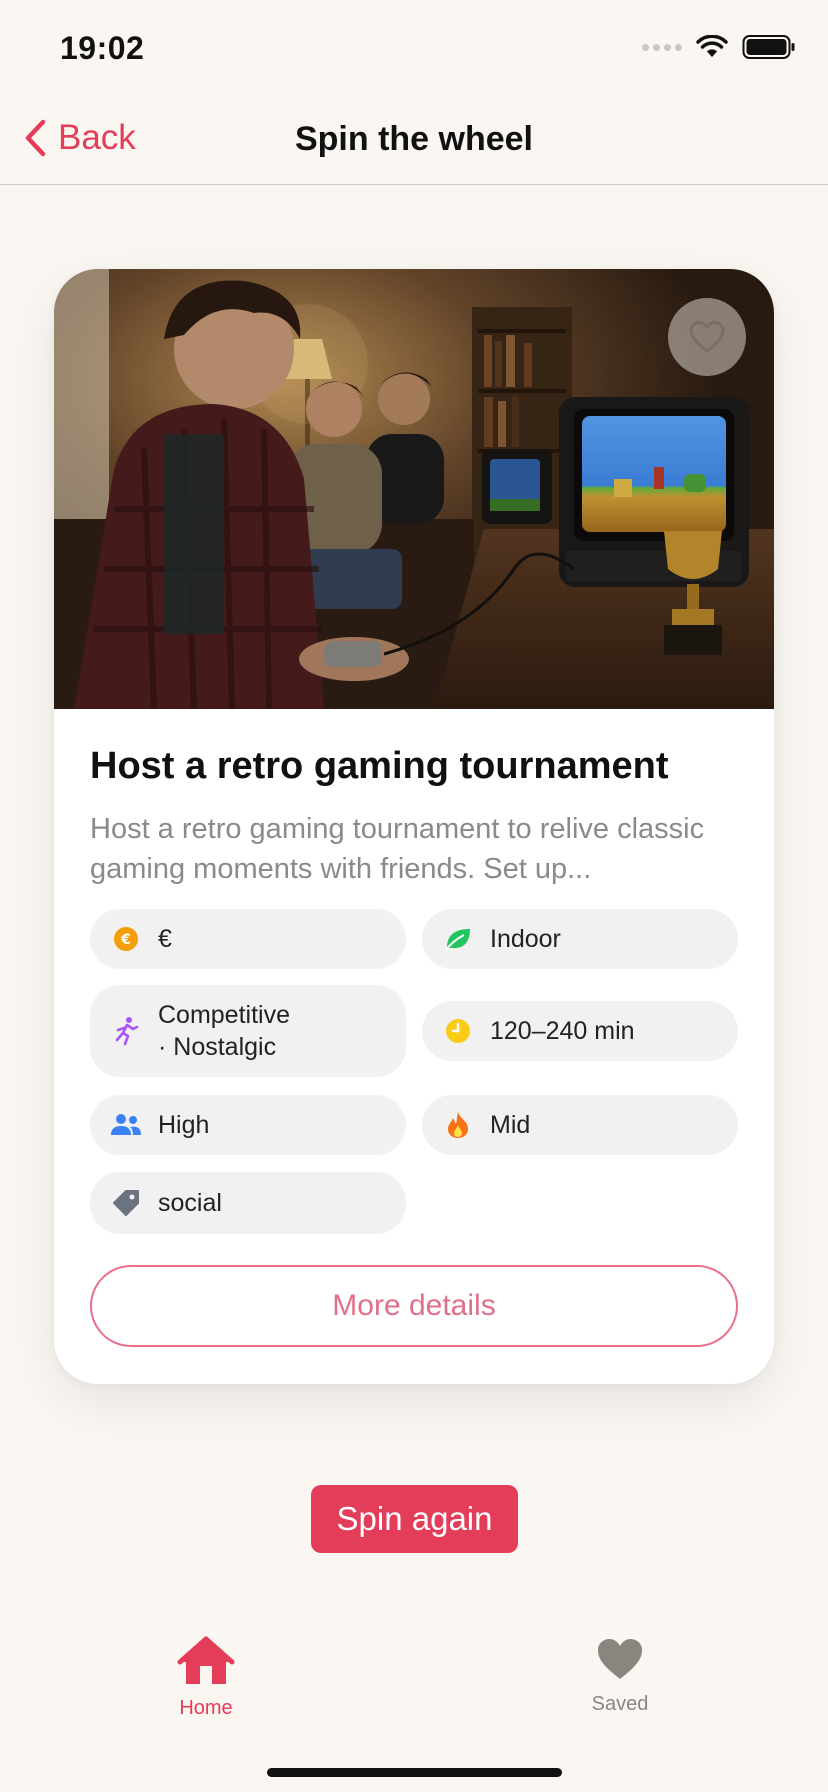 This screenshot has width=828, height=1792. Describe the element at coordinates (768, 47) in the screenshot. I see `battery-icon` at that location.